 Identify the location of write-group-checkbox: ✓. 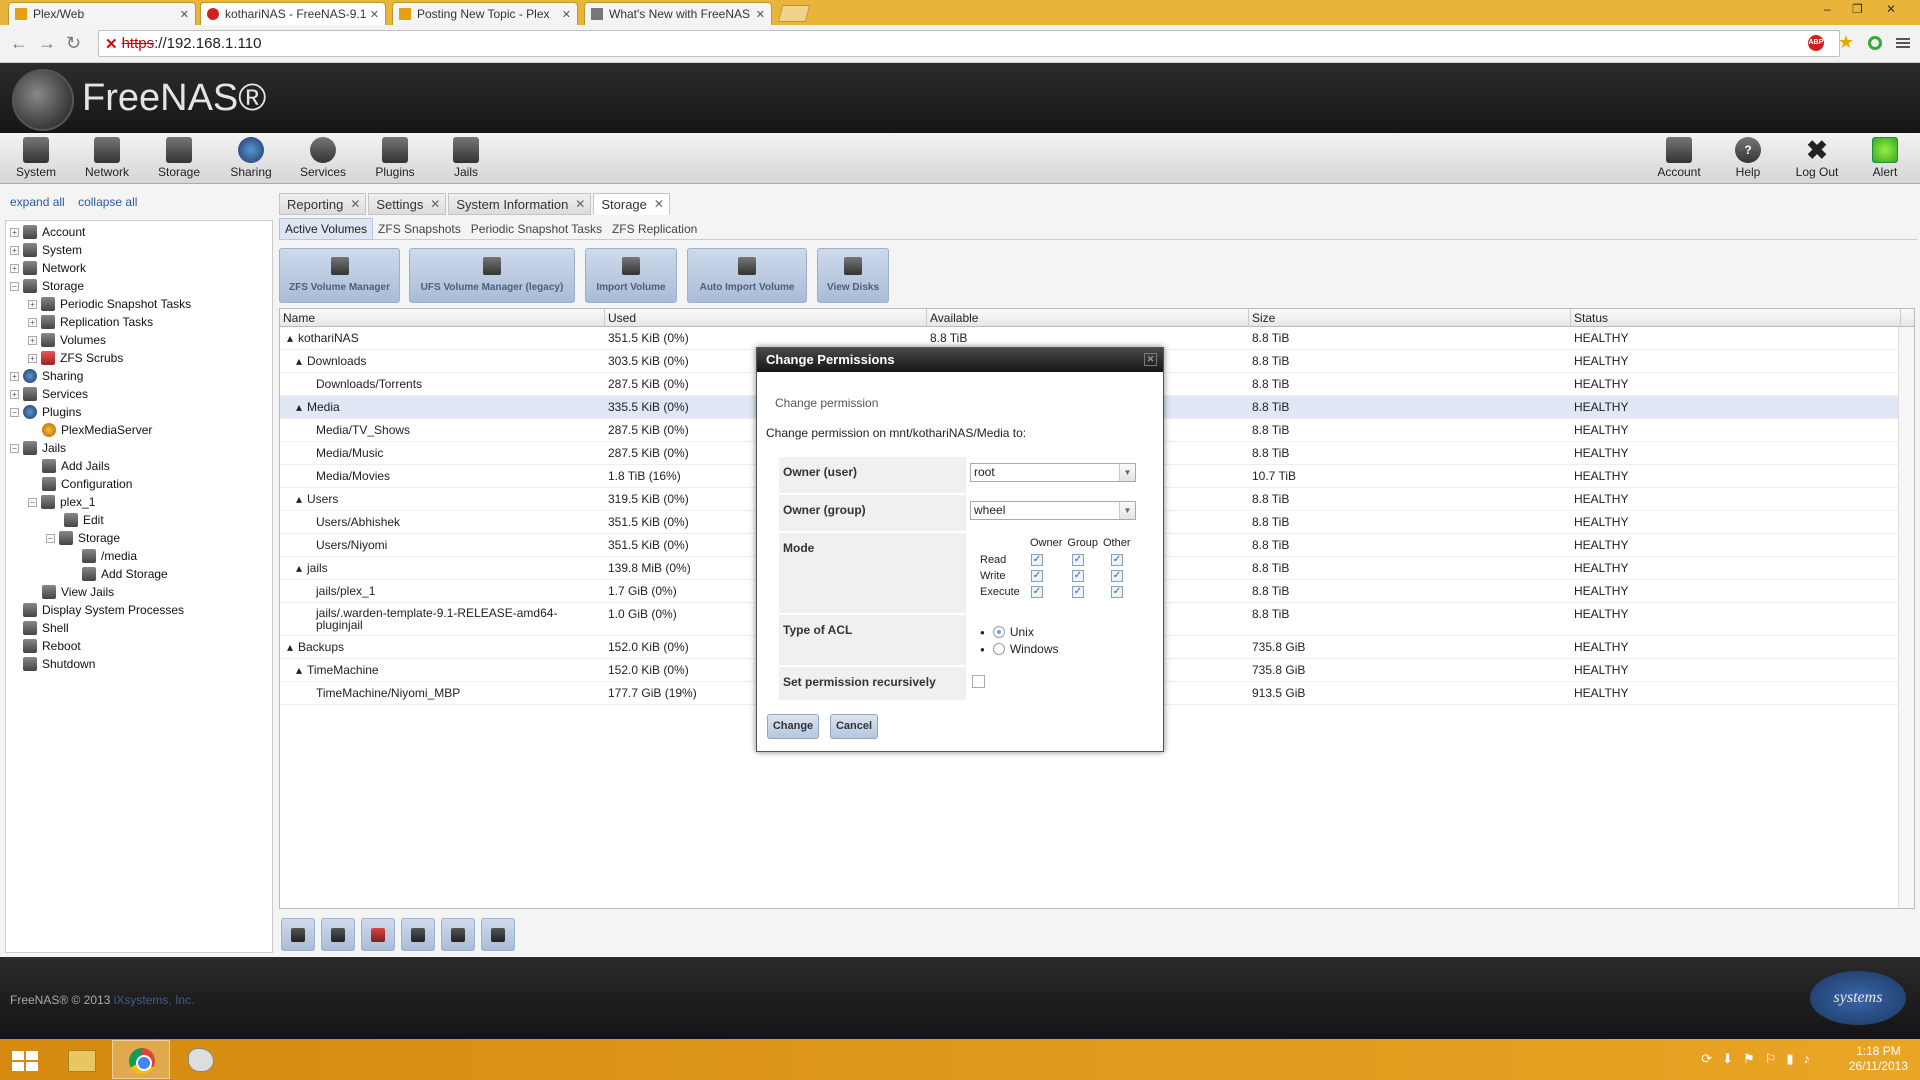
(1078, 576).